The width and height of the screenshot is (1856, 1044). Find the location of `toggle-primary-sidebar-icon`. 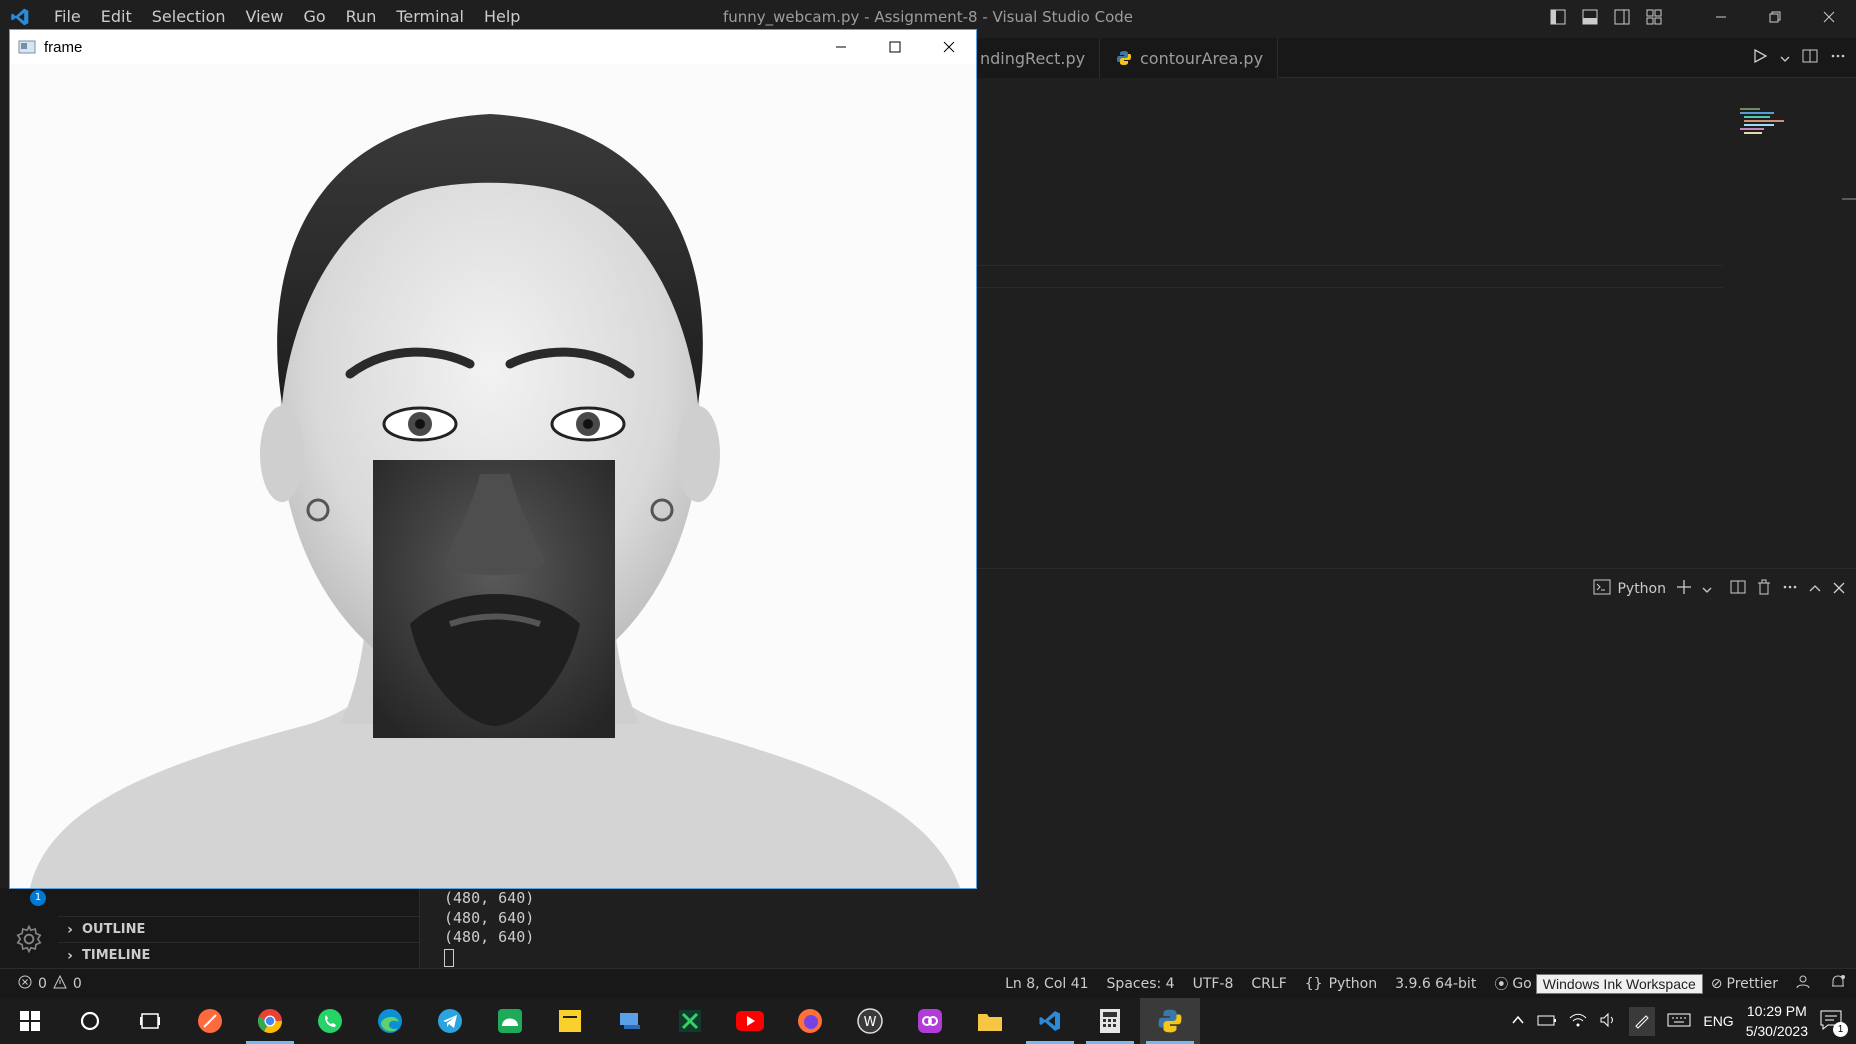

toggle-primary-sidebar-icon is located at coordinates (1558, 17).